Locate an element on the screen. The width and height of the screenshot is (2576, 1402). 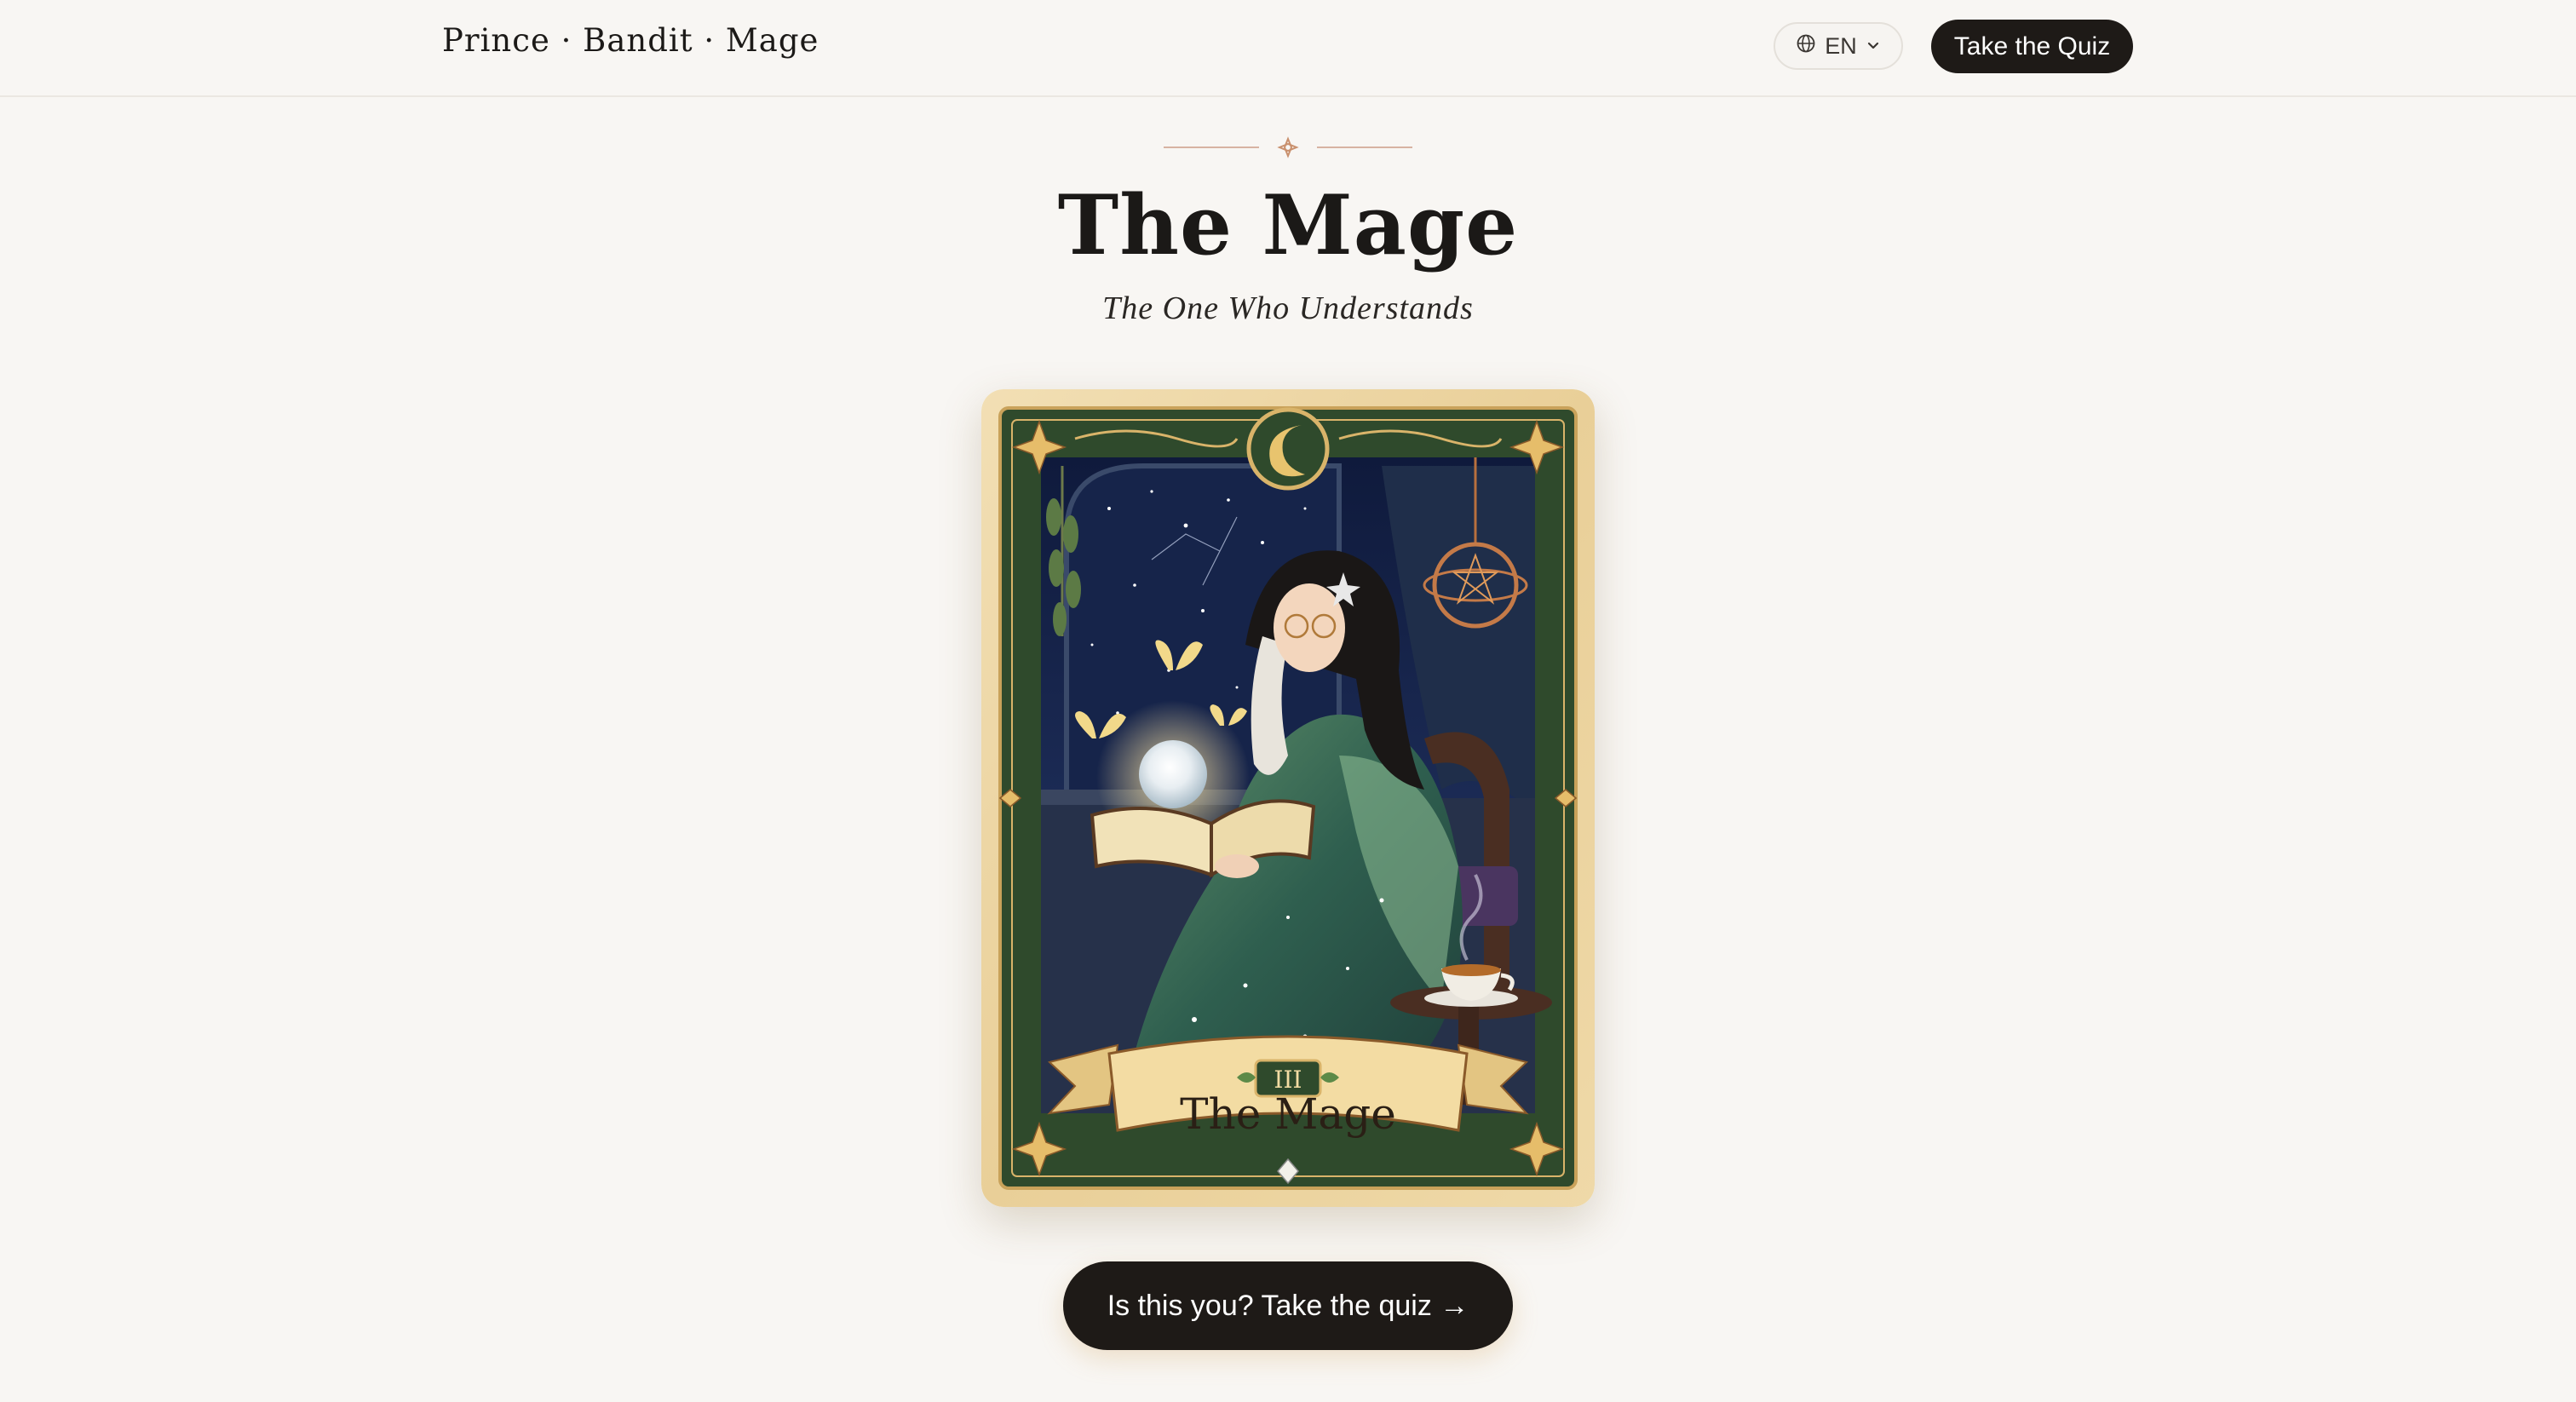
take-quiz-cta-button: Is this you? Take the quiz → is located at coordinates (1288, 1305).